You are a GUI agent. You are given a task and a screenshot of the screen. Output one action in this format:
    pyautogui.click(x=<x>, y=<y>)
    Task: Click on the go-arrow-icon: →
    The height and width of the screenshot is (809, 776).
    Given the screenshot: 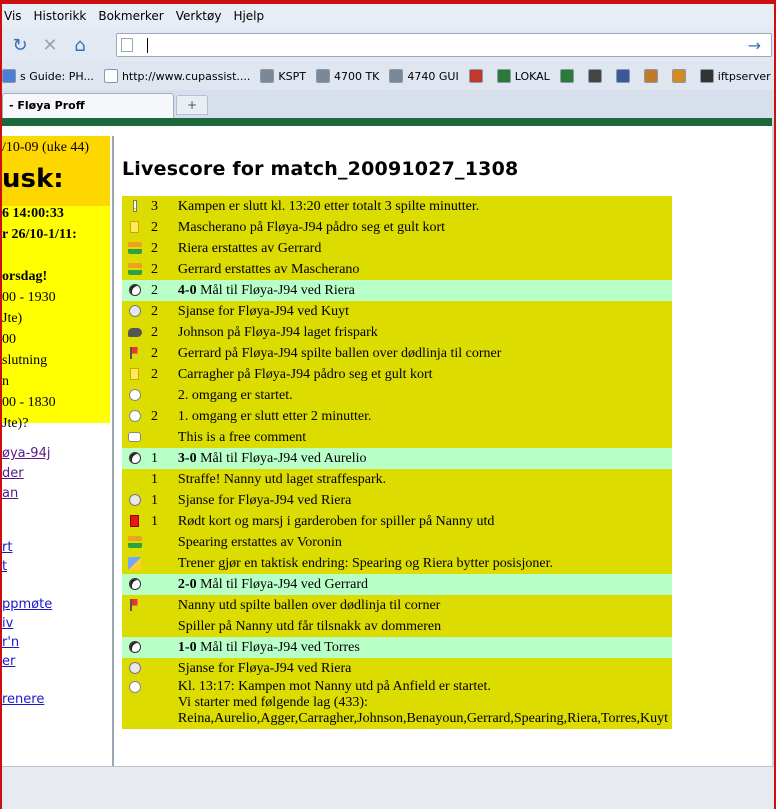 What is the action you would take?
    pyautogui.click(x=754, y=45)
    